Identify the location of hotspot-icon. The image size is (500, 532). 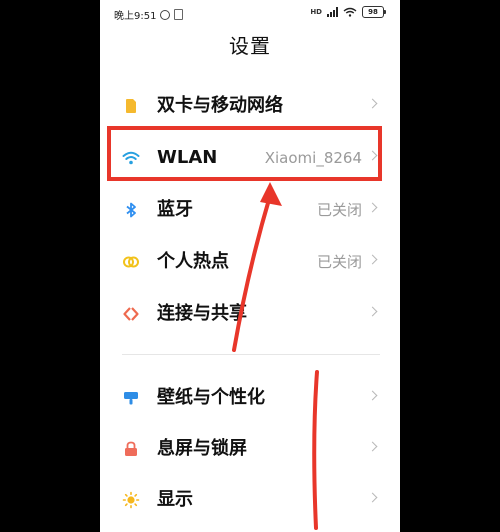
(131, 262).